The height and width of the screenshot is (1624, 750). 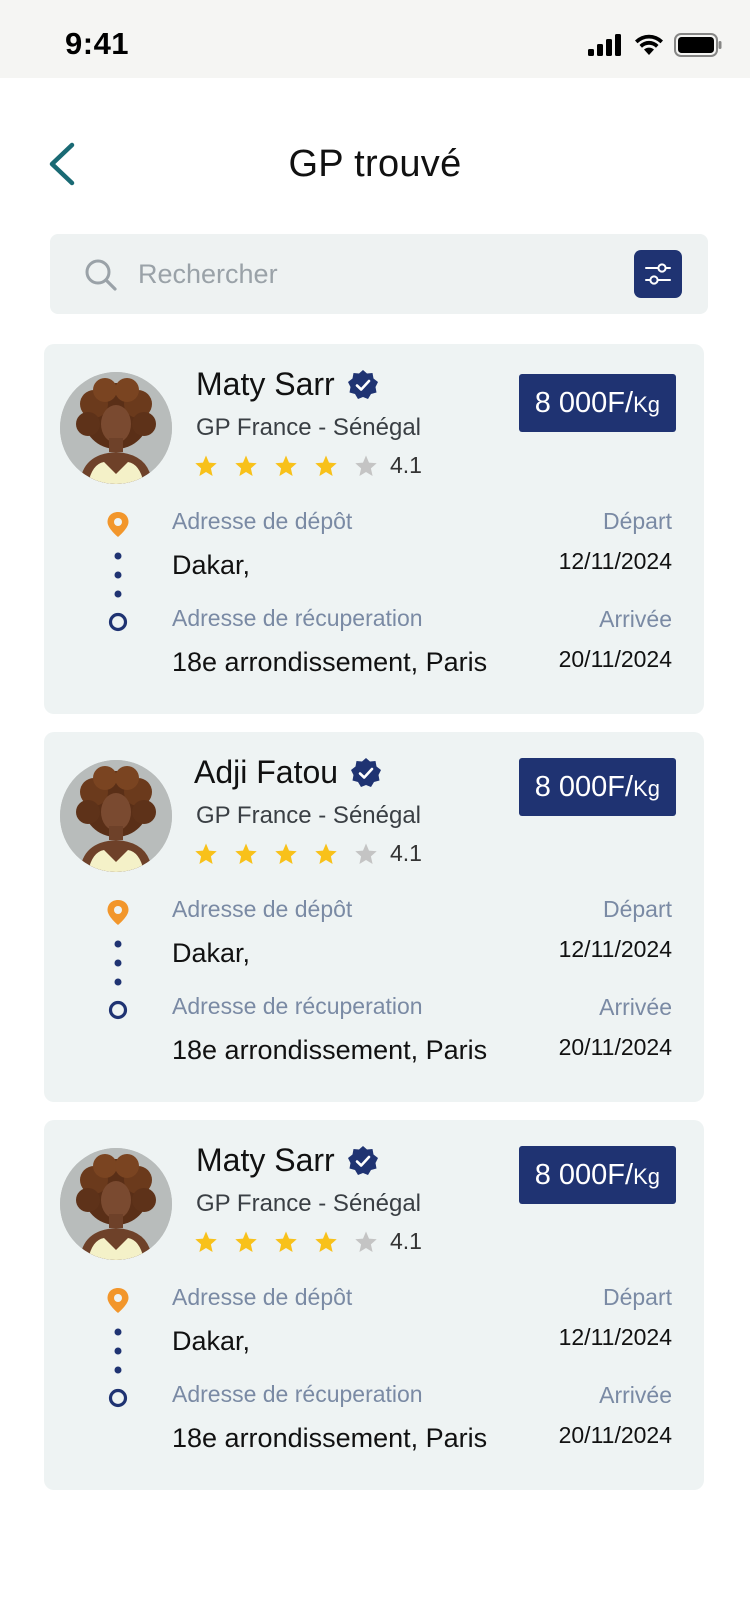 I want to click on wifi-icon, so click(x=649, y=44).